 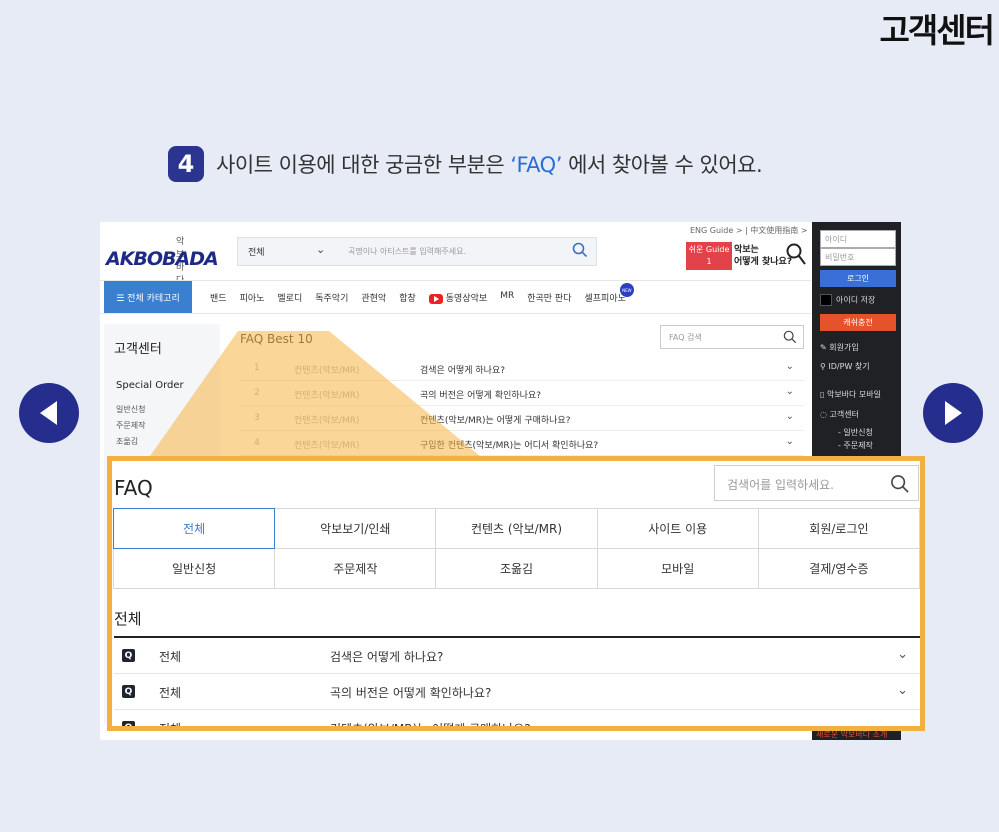 What do you see at coordinates (732, 337) in the screenshot?
I see `faq-search-input: FAQ 검색` at bounding box center [732, 337].